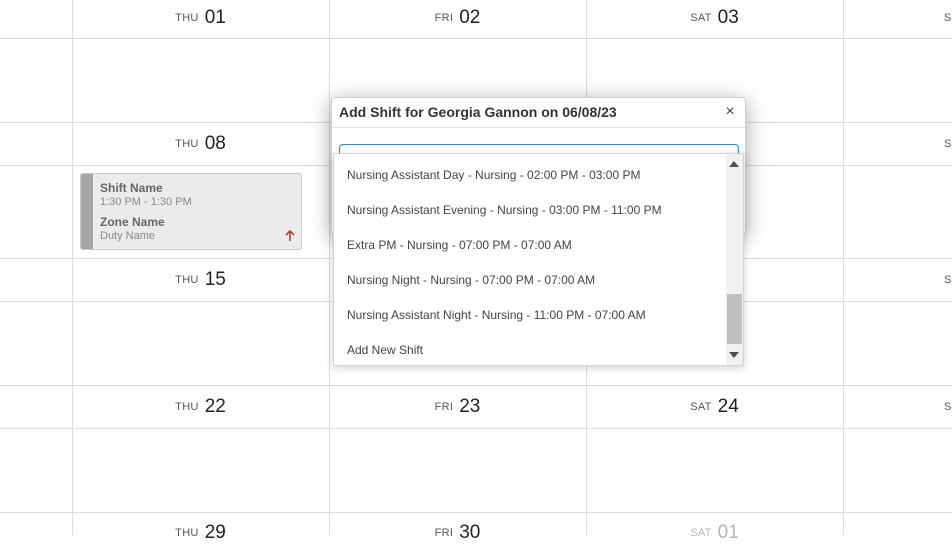 This screenshot has width=952, height=551. What do you see at coordinates (734, 164) in the screenshot?
I see `scroll-up-icon` at bounding box center [734, 164].